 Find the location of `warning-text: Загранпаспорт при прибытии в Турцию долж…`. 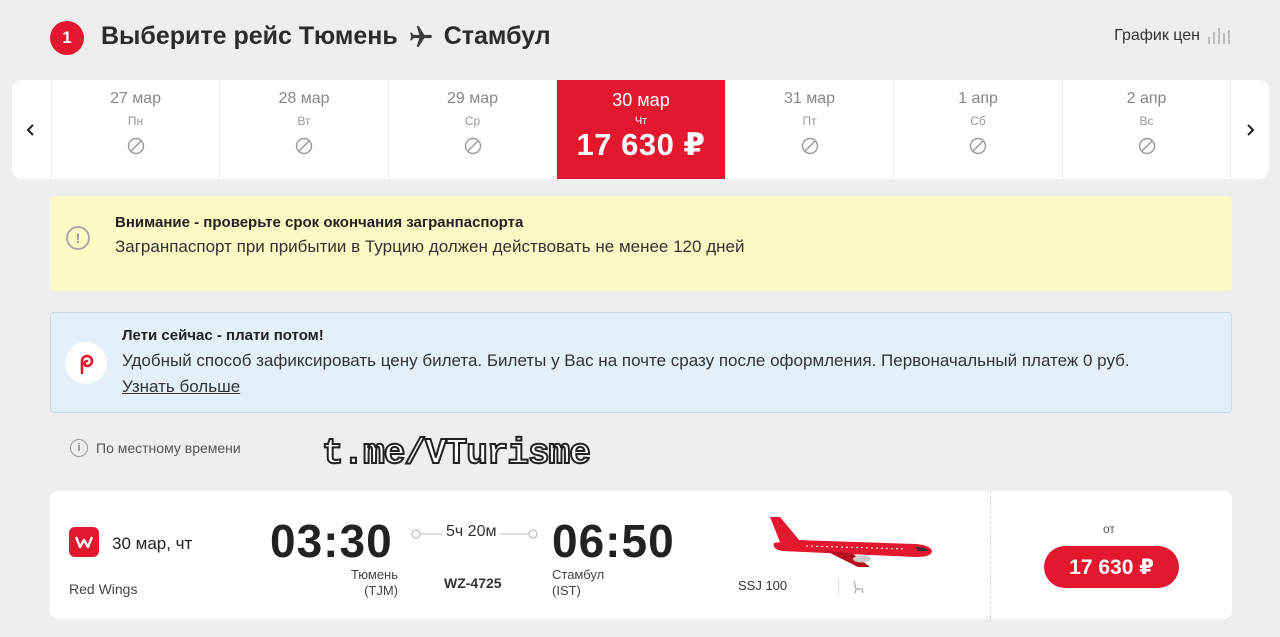

warning-text: Загранпаспорт при прибытии в Турцию долж… is located at coordinates (430, 246).